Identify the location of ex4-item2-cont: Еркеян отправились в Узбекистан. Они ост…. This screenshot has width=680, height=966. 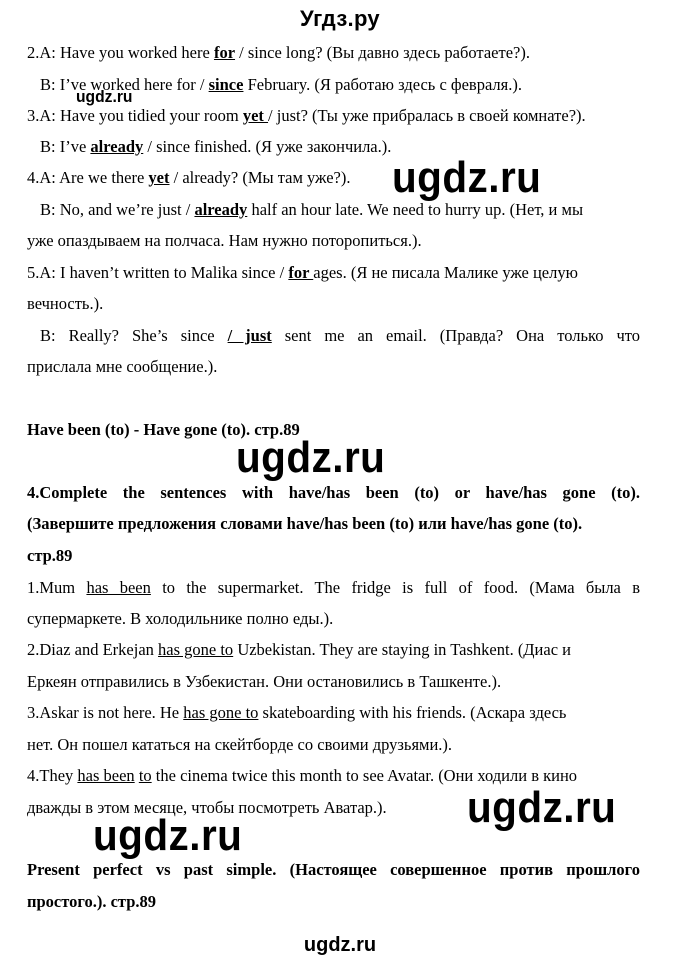
(264, 681).